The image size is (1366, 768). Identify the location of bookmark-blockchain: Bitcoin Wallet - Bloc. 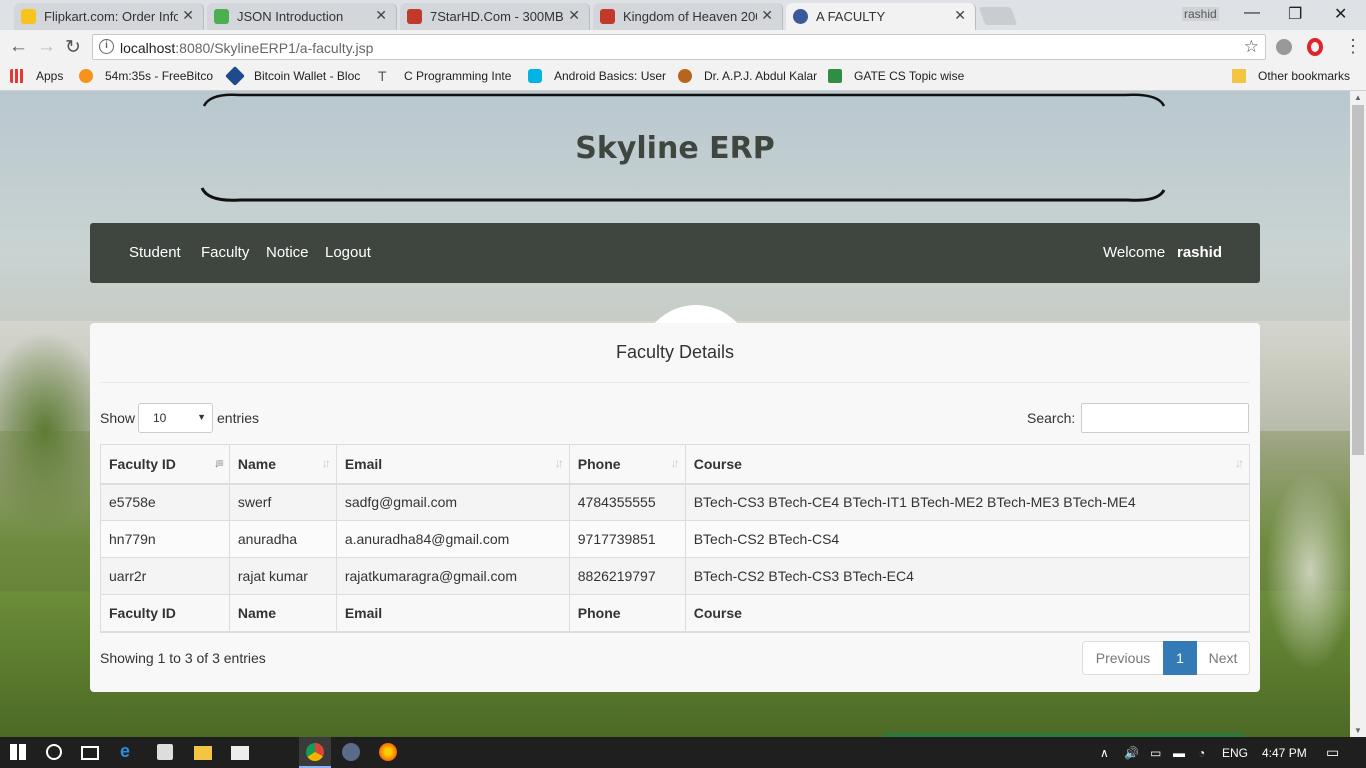
(292, 76).